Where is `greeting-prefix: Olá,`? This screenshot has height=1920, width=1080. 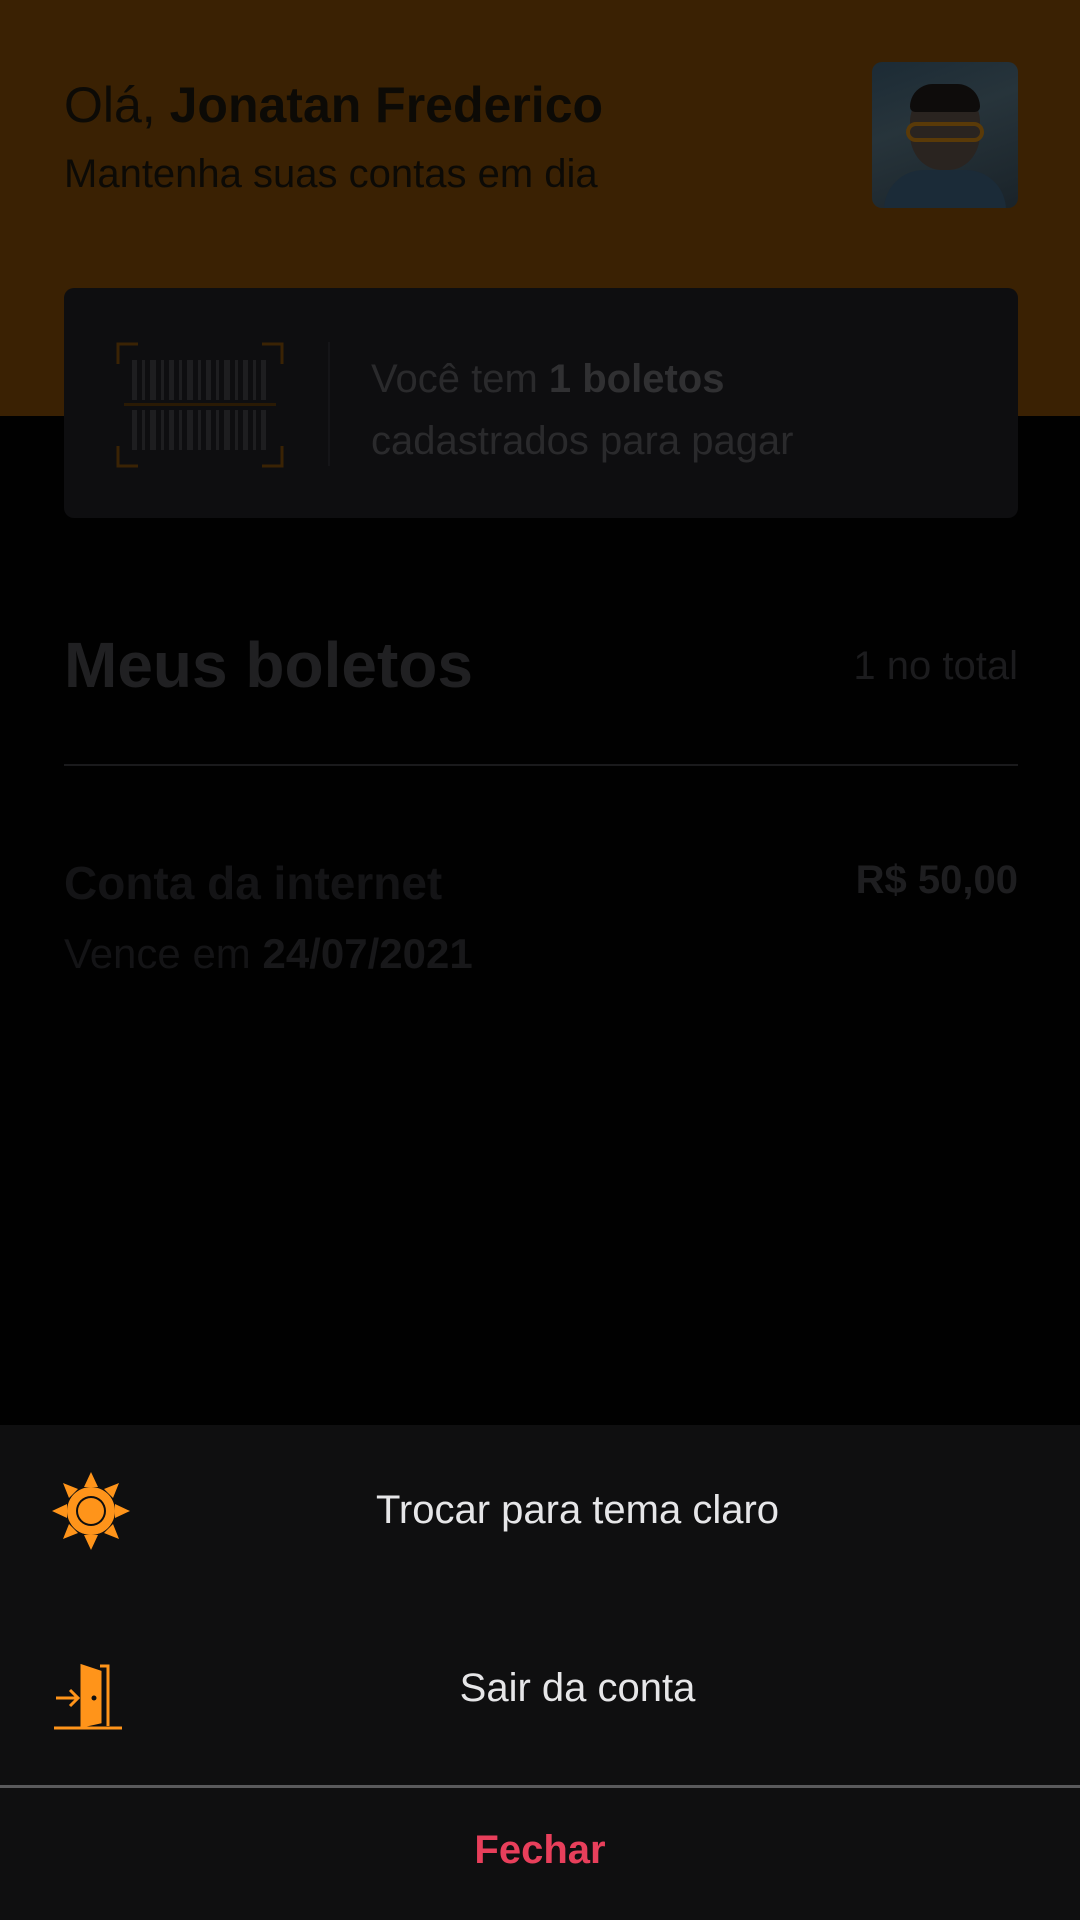
greeting-prefix: Olá, is located at coordinates (117, 105).